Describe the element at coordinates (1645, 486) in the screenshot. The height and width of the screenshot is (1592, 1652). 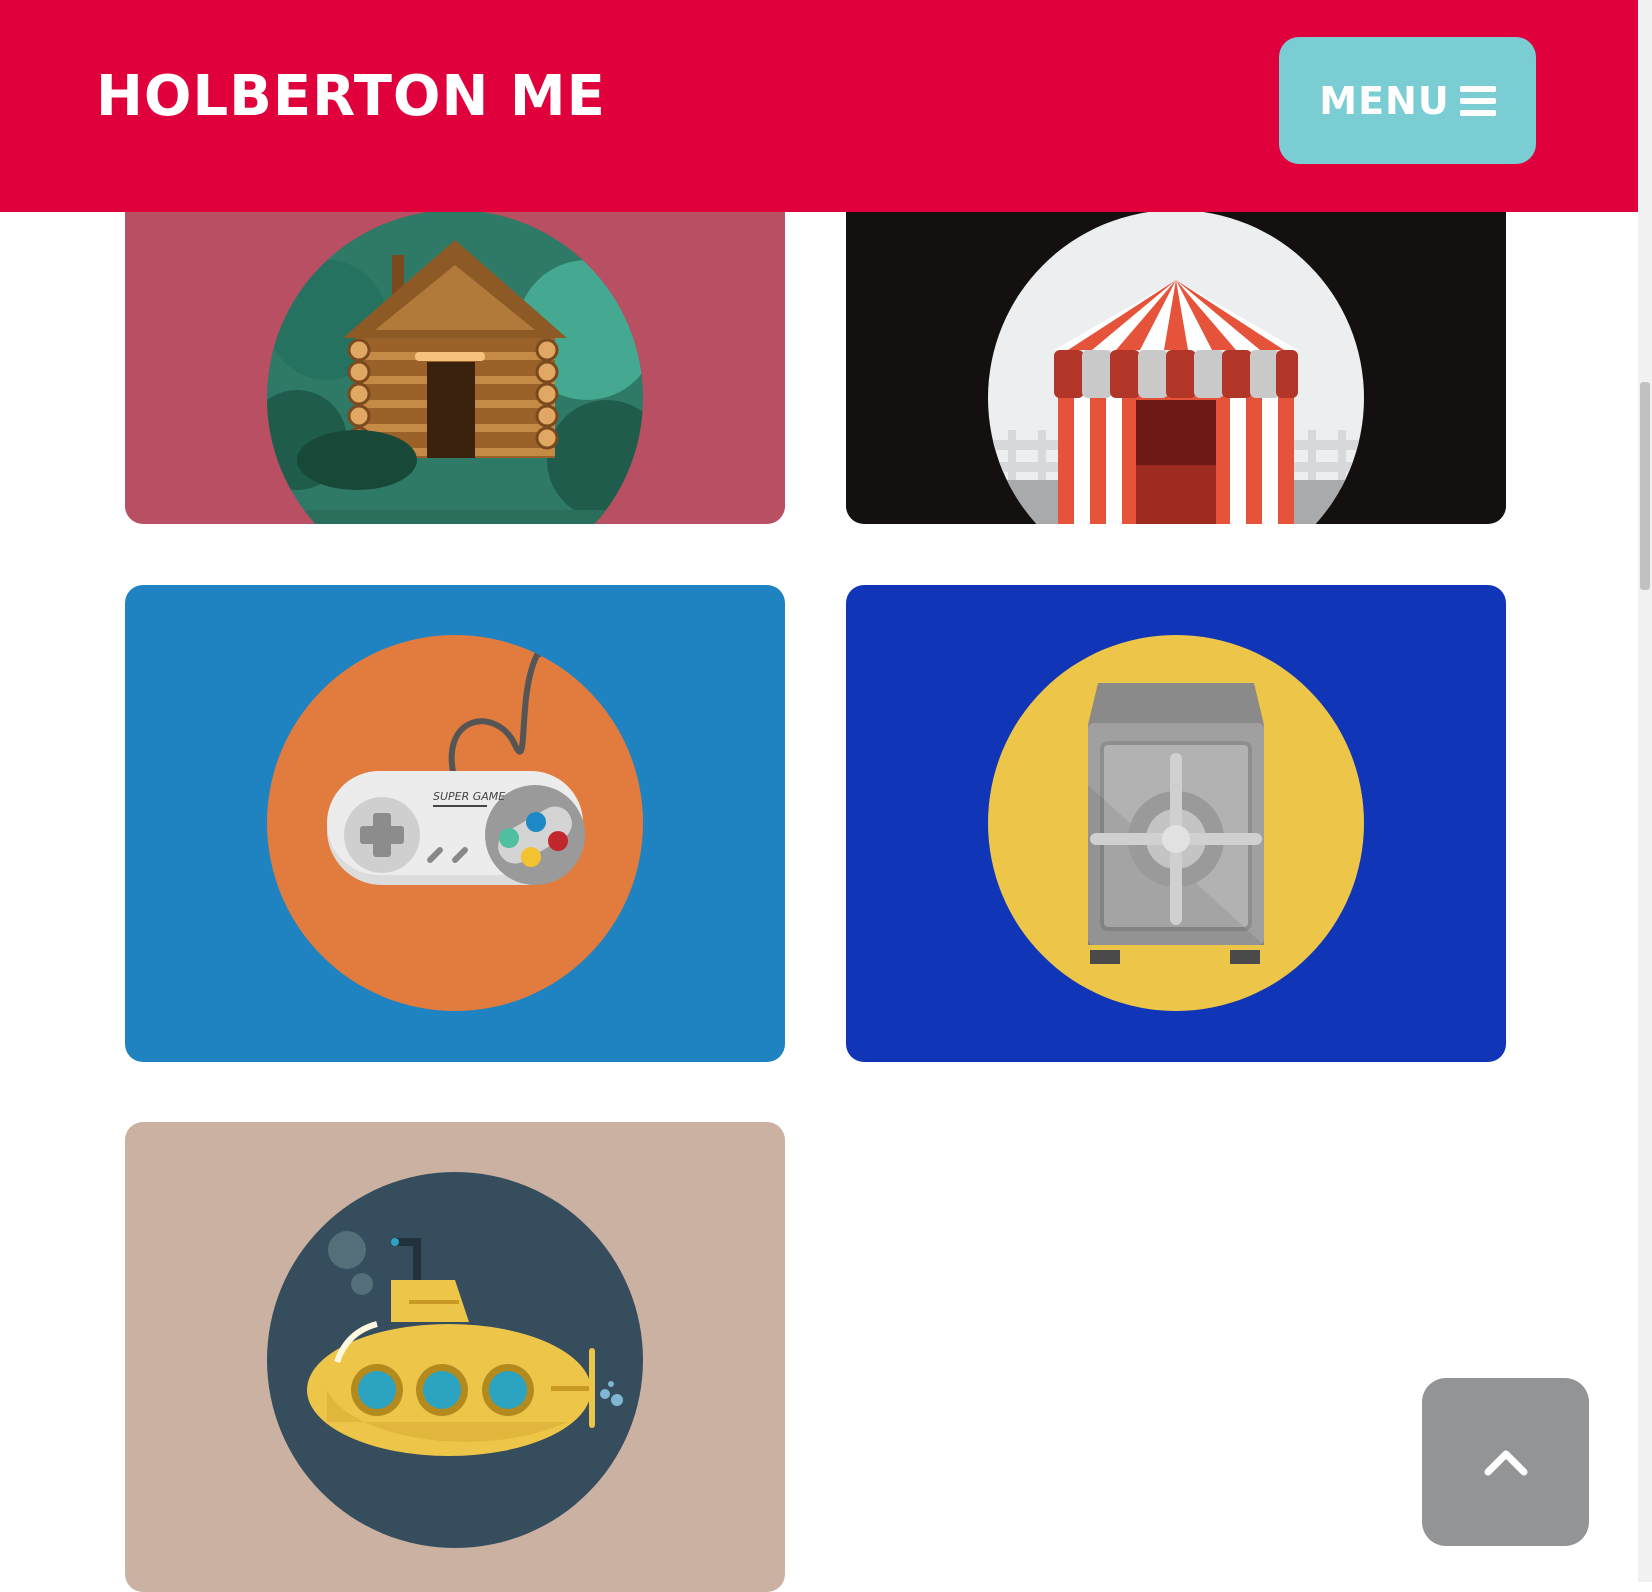
I see `scrollbar-thumb` at that location.